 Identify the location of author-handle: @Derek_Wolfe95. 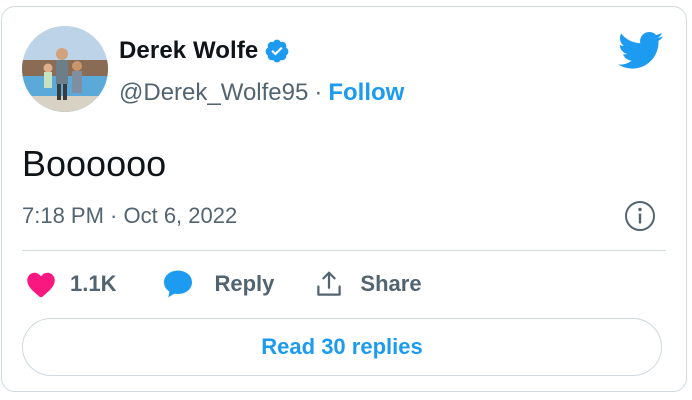
(213, 93).